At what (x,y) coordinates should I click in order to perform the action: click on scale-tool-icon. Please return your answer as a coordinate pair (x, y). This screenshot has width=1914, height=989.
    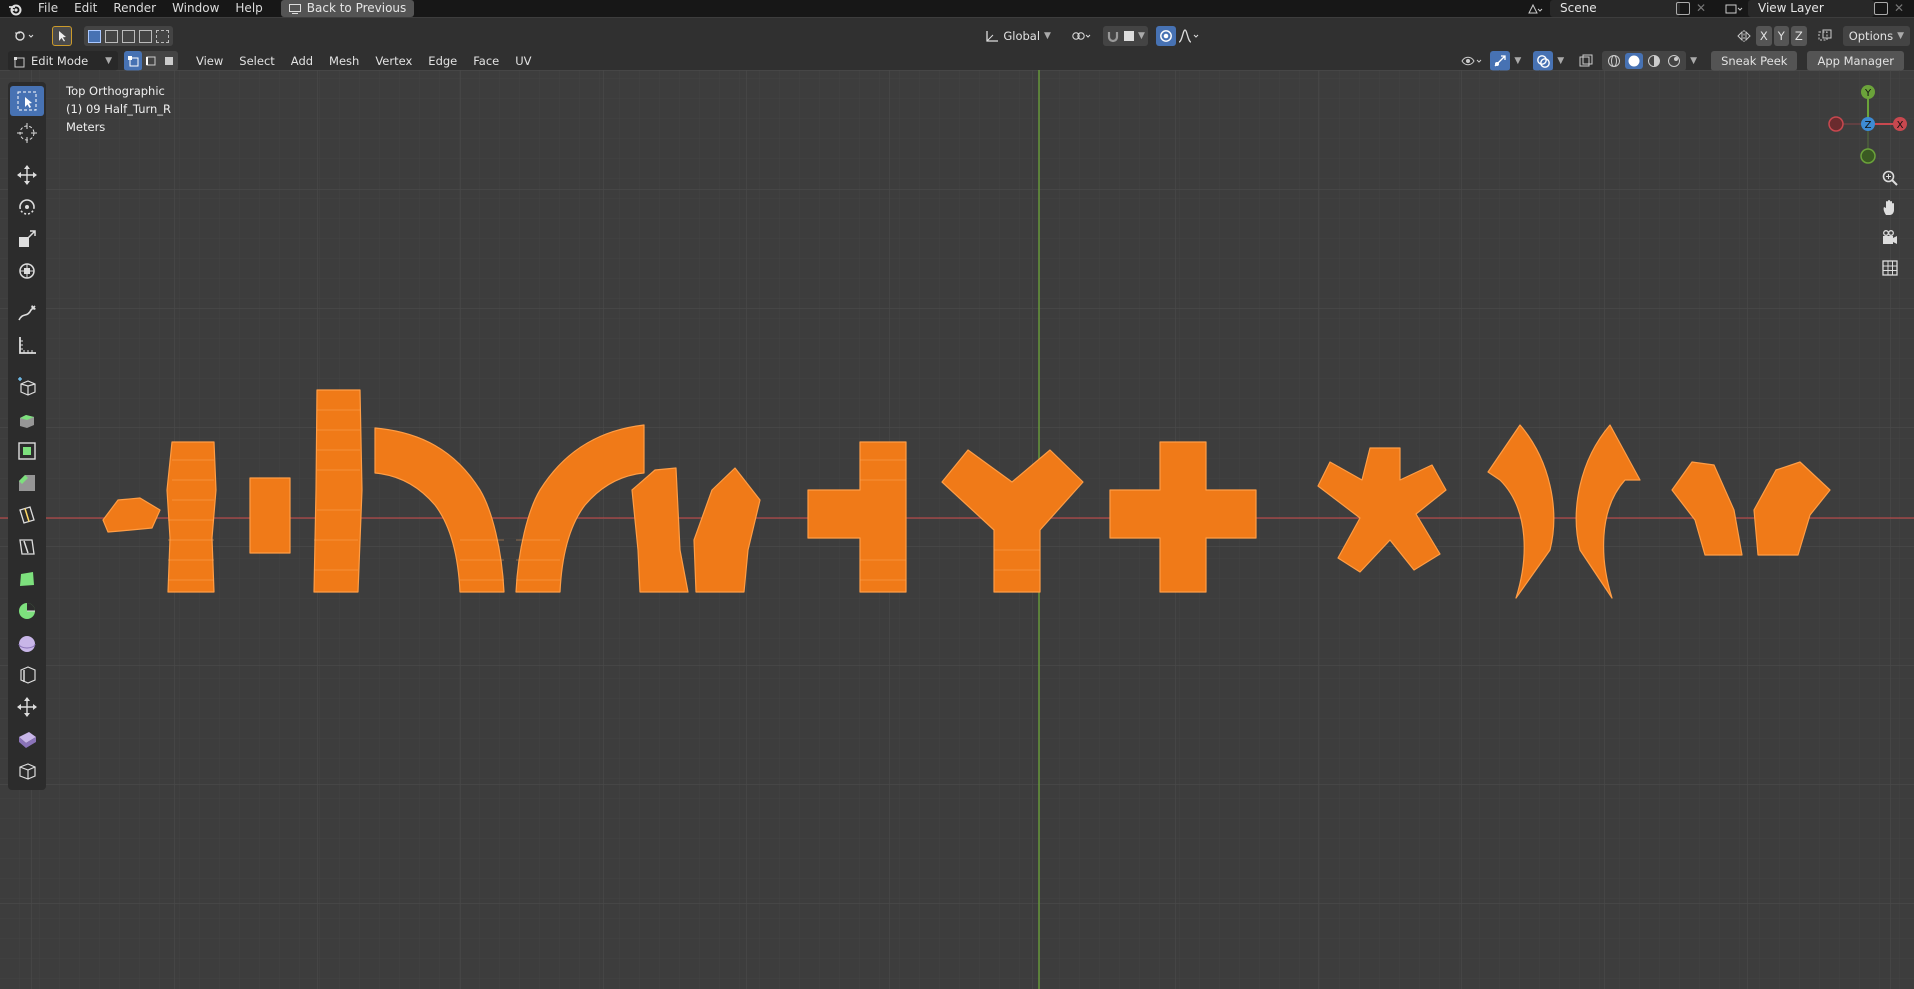
    Looking at the image, I should click on (27, 239).